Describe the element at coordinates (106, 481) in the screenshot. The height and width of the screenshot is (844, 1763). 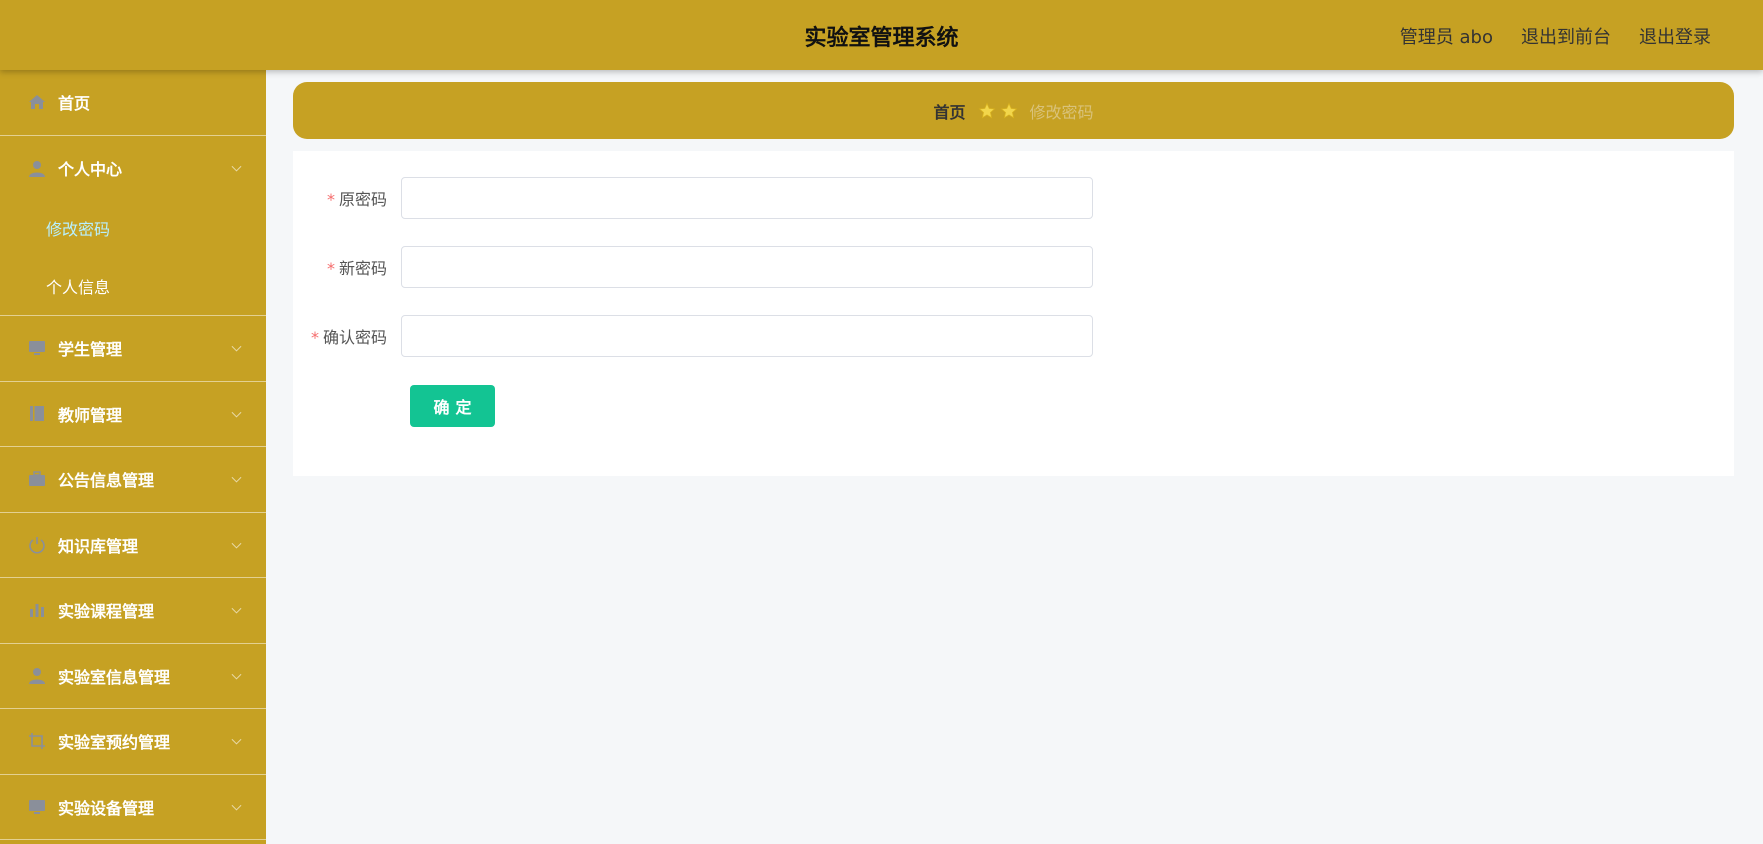
I see `sidebar-item-label: 公告信息管理` at that location.